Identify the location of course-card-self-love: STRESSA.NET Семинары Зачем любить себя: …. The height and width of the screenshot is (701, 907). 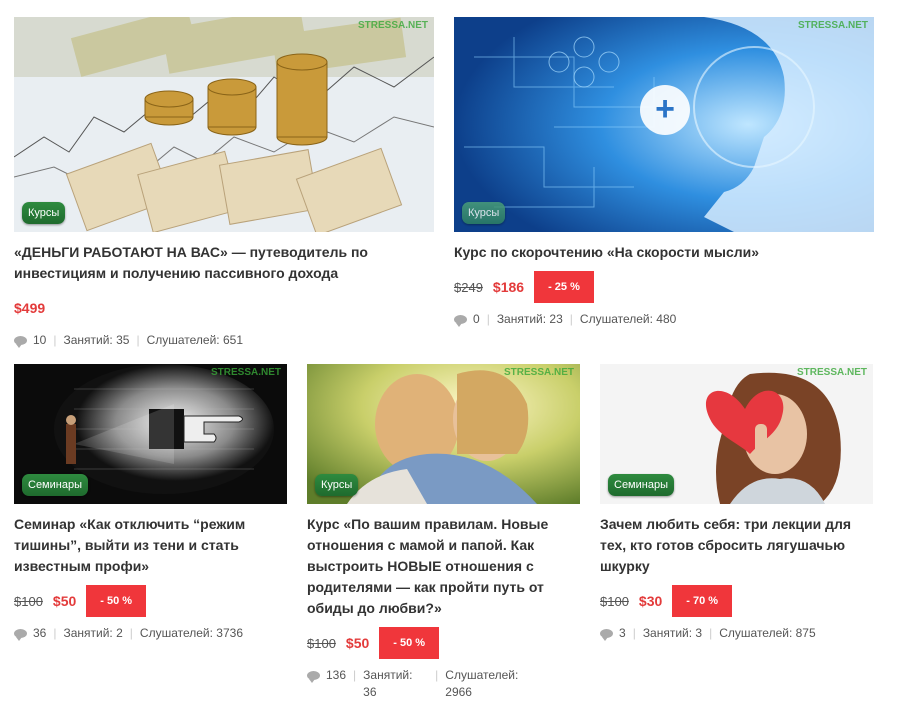
(736, 503).